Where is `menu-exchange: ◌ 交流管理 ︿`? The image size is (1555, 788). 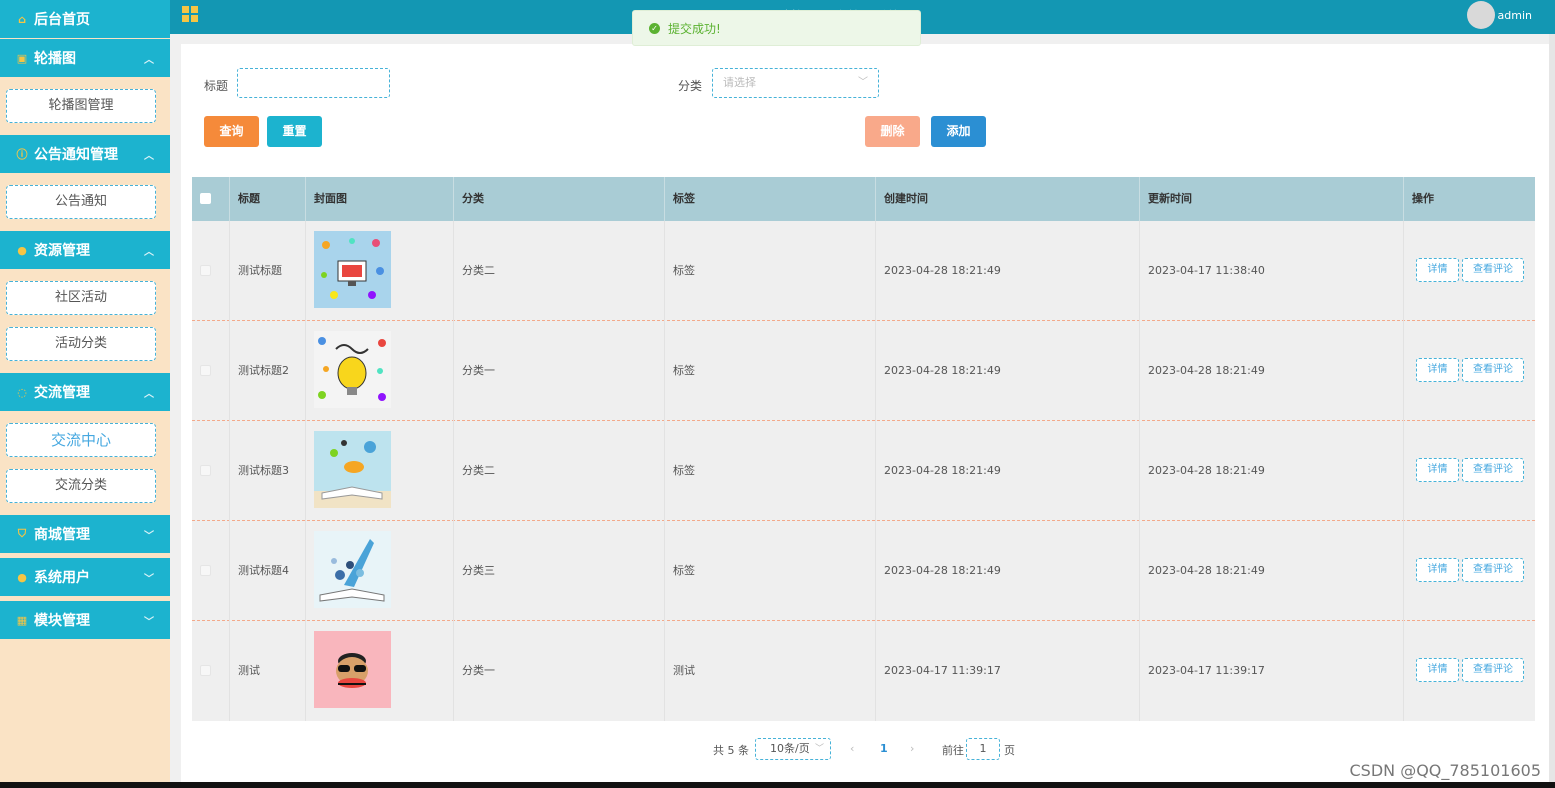 menu-exchange: ◌ 交流管理 ︿ is located at coordinates (85, 392).